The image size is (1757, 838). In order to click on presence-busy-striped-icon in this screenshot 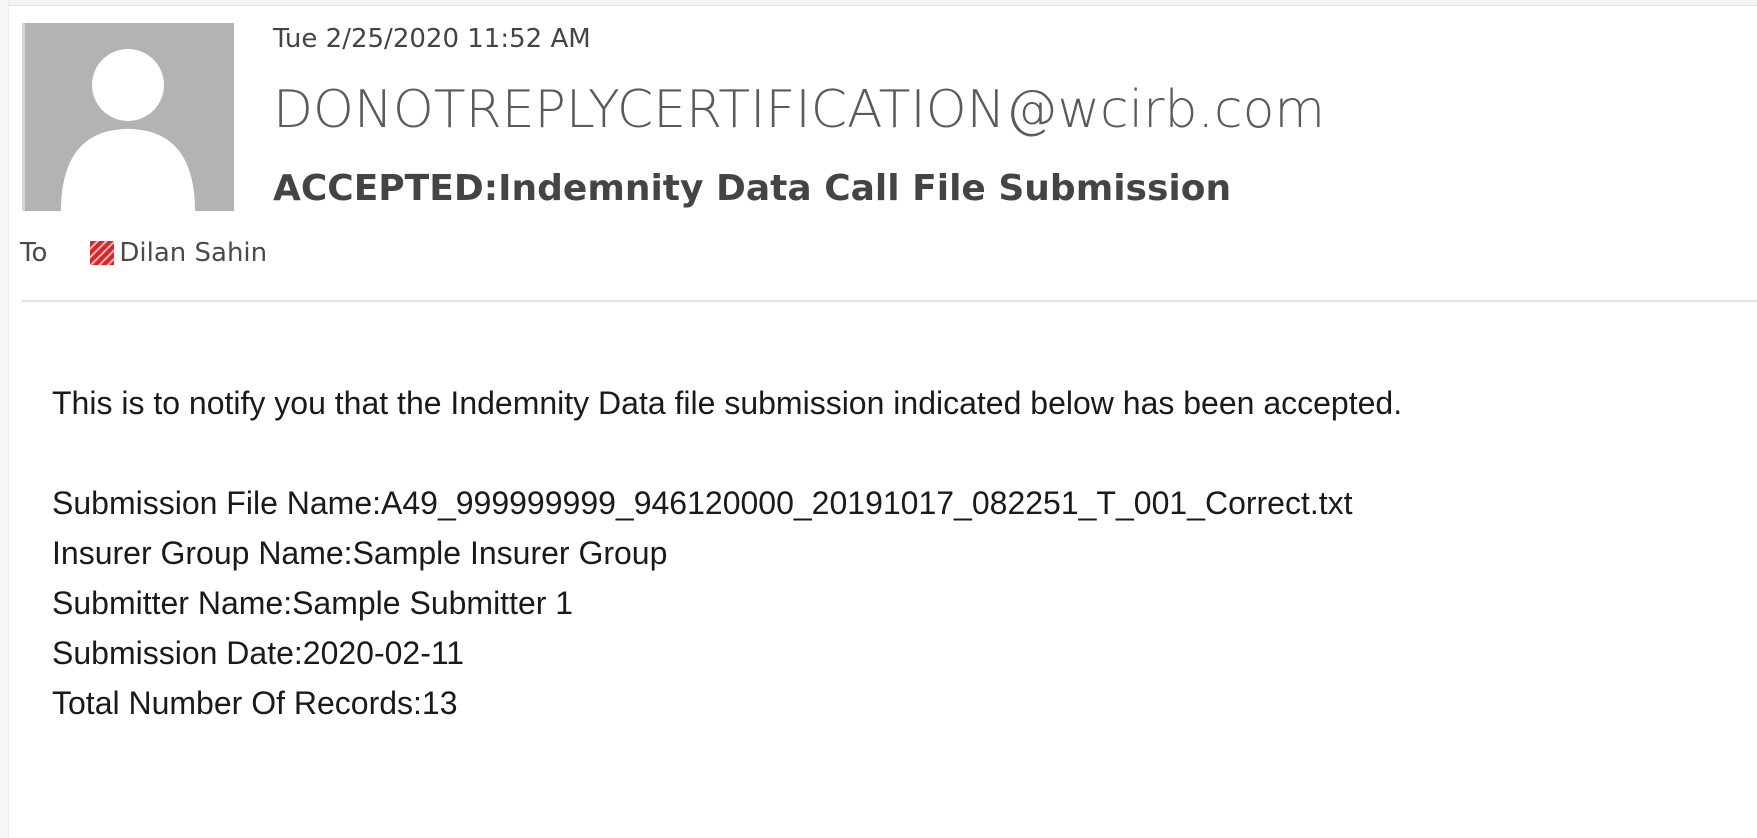, I will do `click(102, 253)`.